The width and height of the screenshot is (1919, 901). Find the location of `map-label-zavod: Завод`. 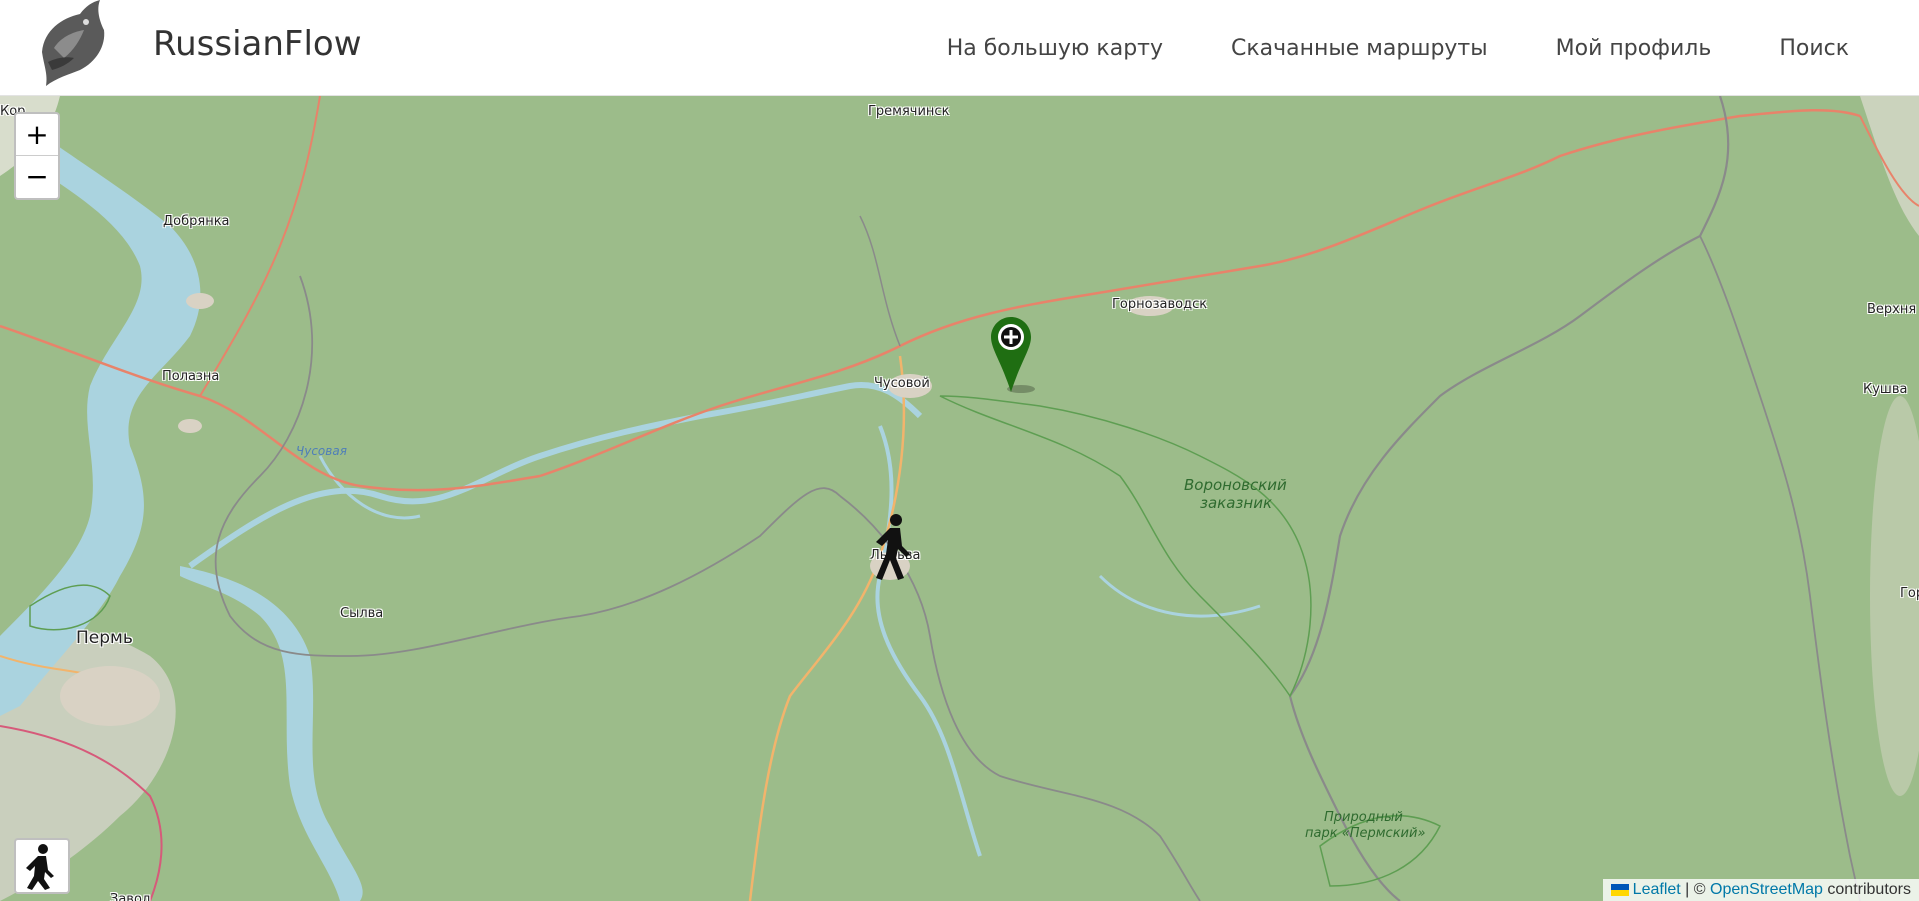

map-label-zavod: Завод is located at coordinates (130, 896).